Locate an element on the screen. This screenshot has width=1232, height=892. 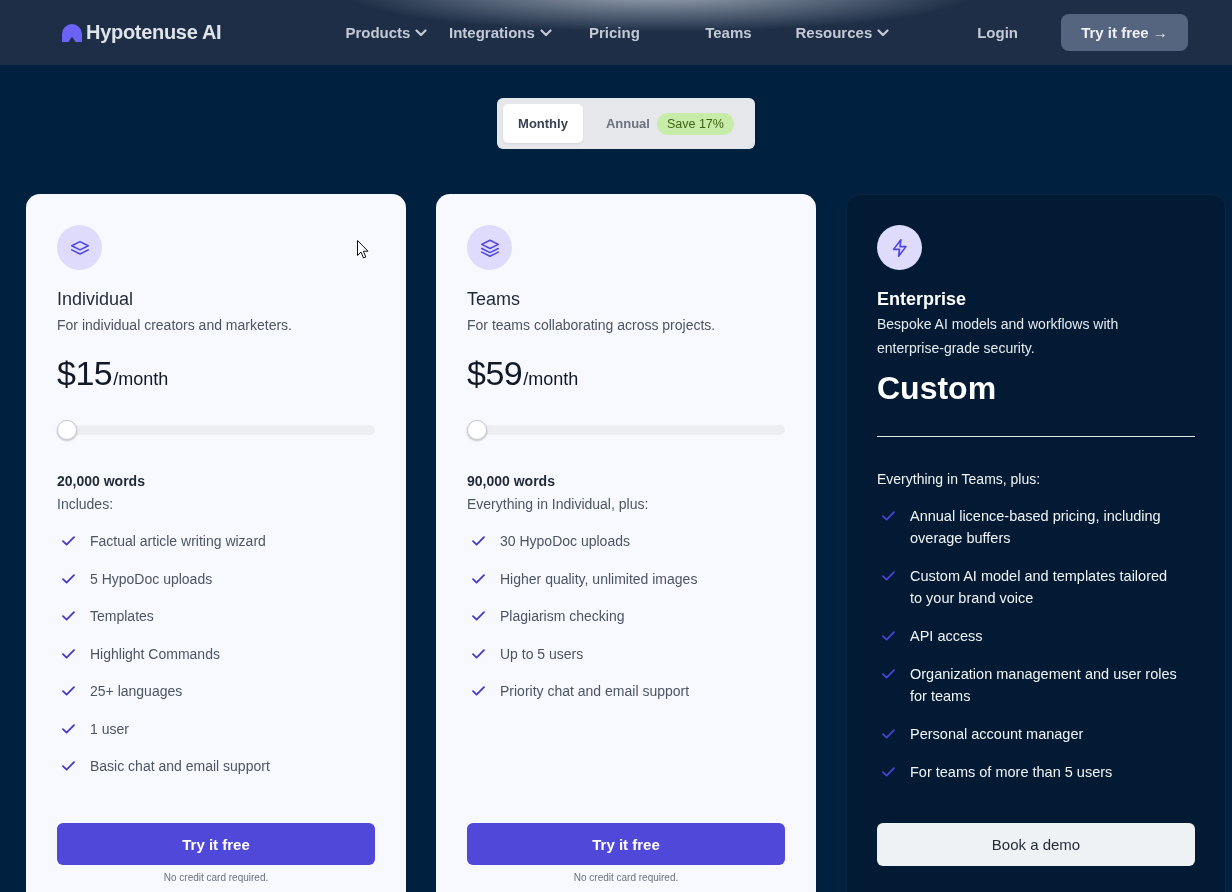
nav-link: Products is located at coordinates (386, 32).